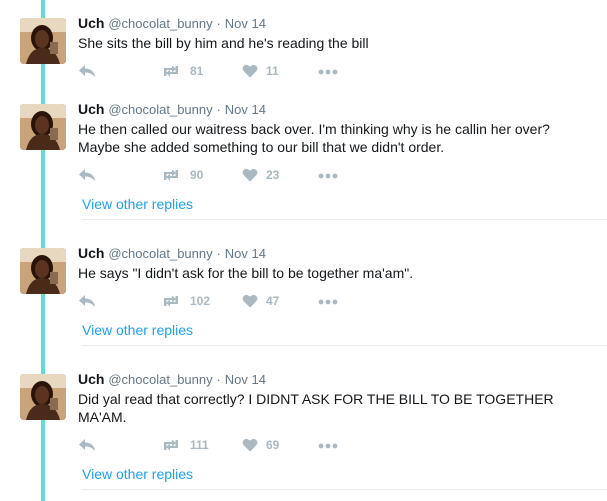 The image size is (607, 501). I want to click on like-button: 11, so click(260, 71).